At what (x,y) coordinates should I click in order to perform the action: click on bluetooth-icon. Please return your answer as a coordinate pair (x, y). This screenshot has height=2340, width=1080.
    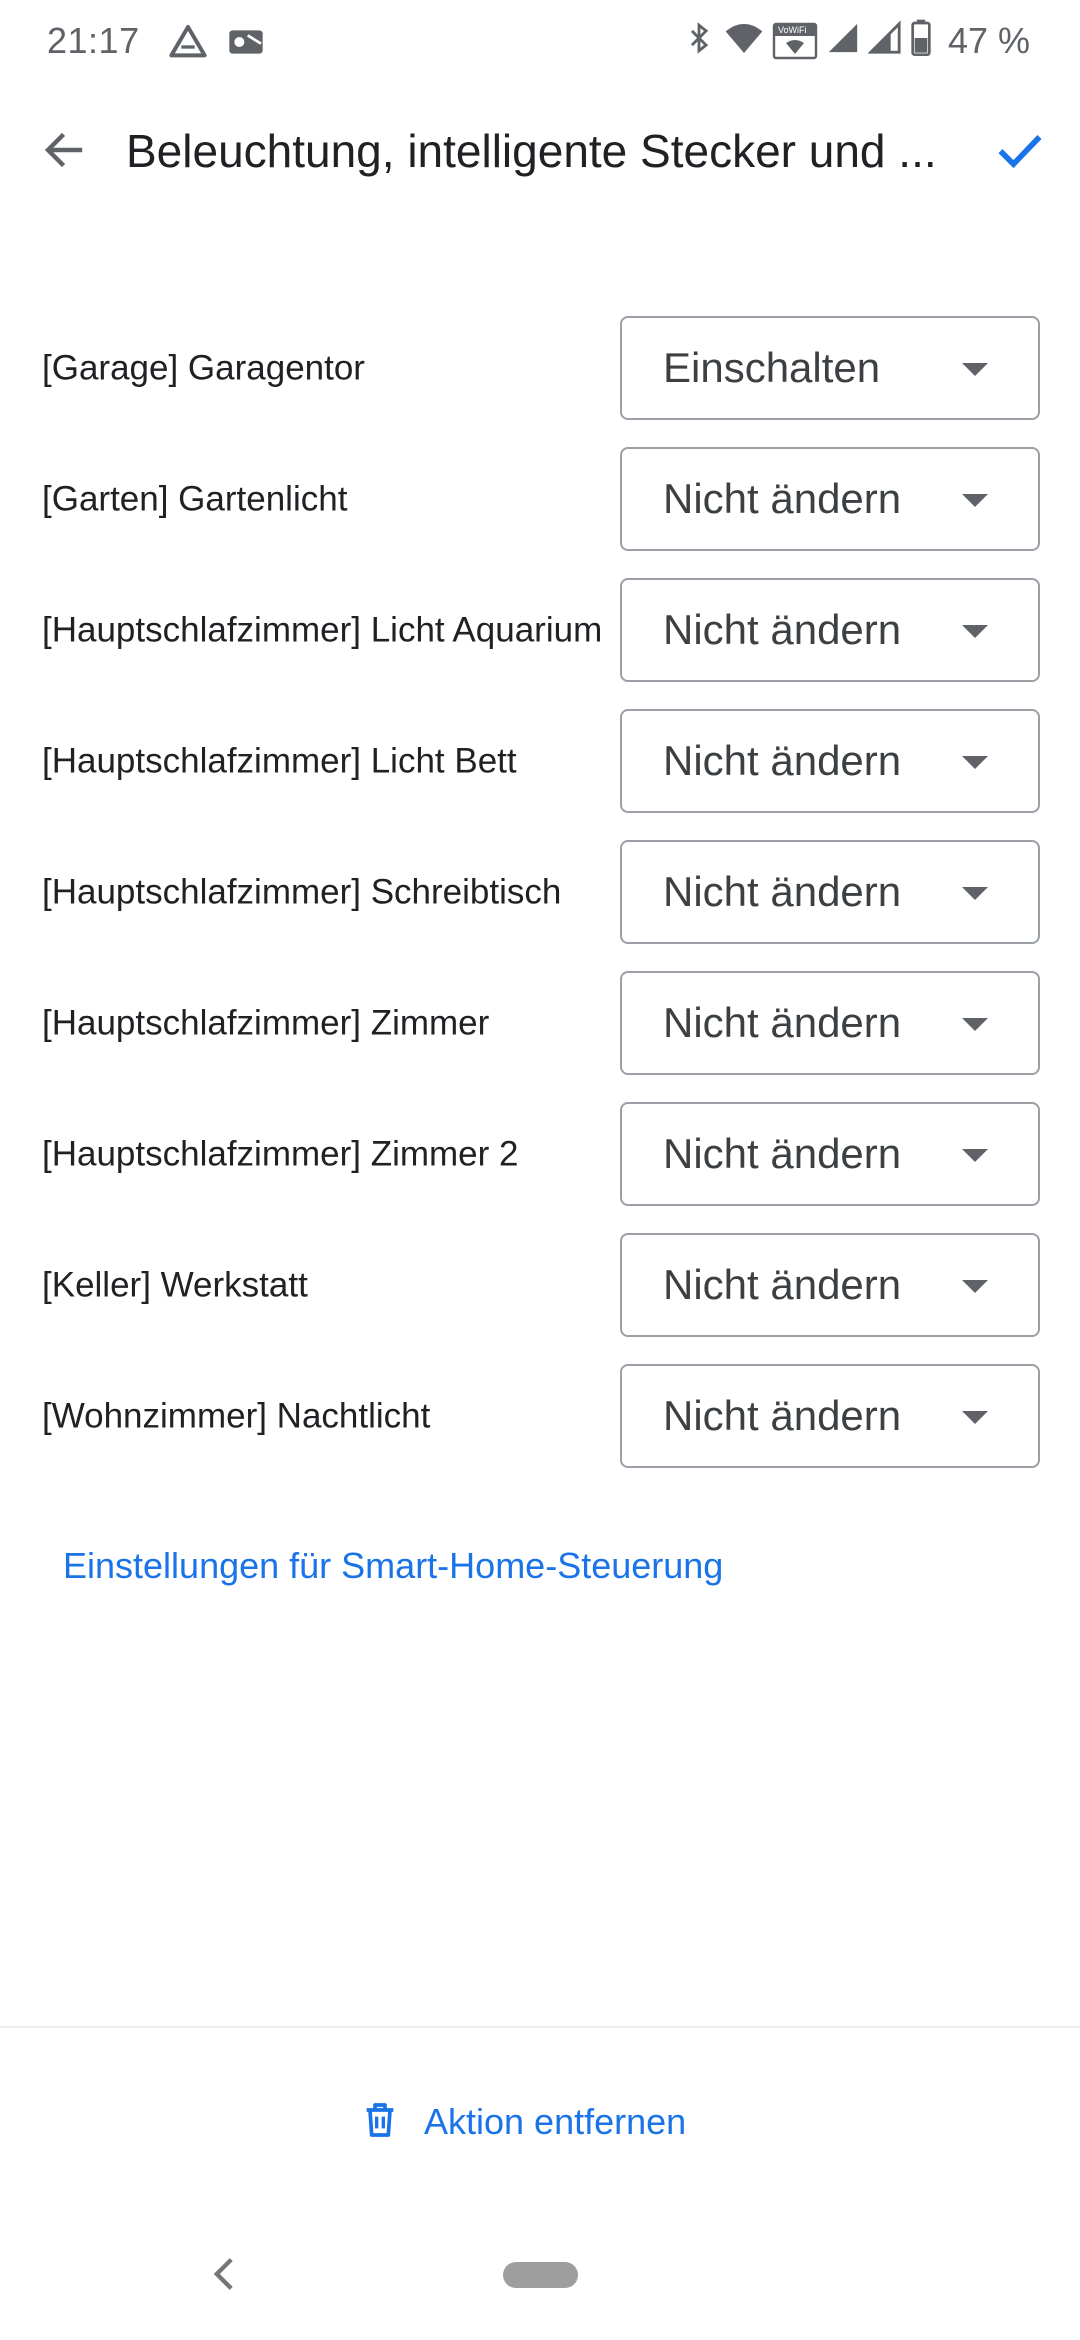
    Looking at the image, I should click on (699, 40).